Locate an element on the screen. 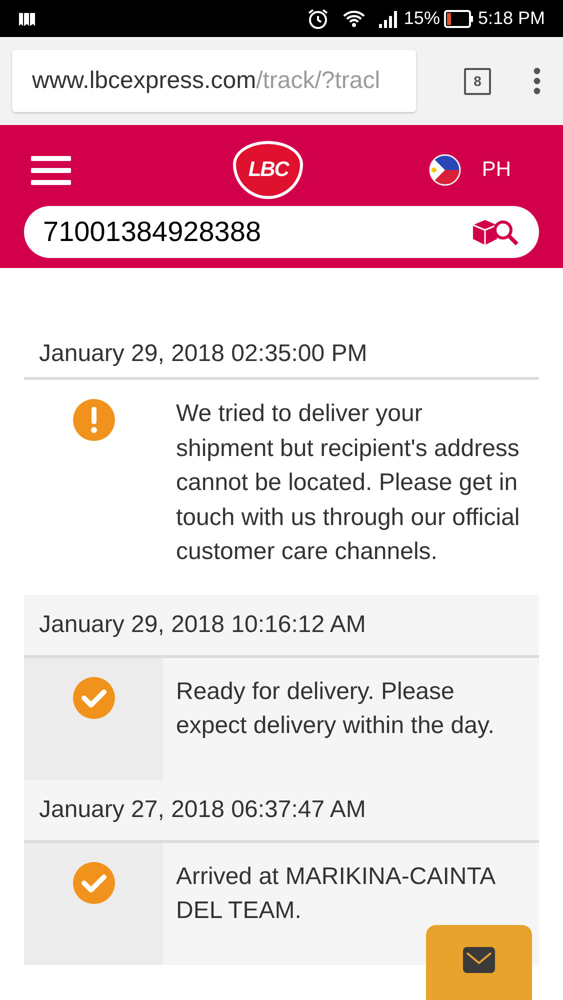 The image size is (563, 1000). event-date: January 29, 2018 02:35:00 PM is located at coordinates (203, 353).